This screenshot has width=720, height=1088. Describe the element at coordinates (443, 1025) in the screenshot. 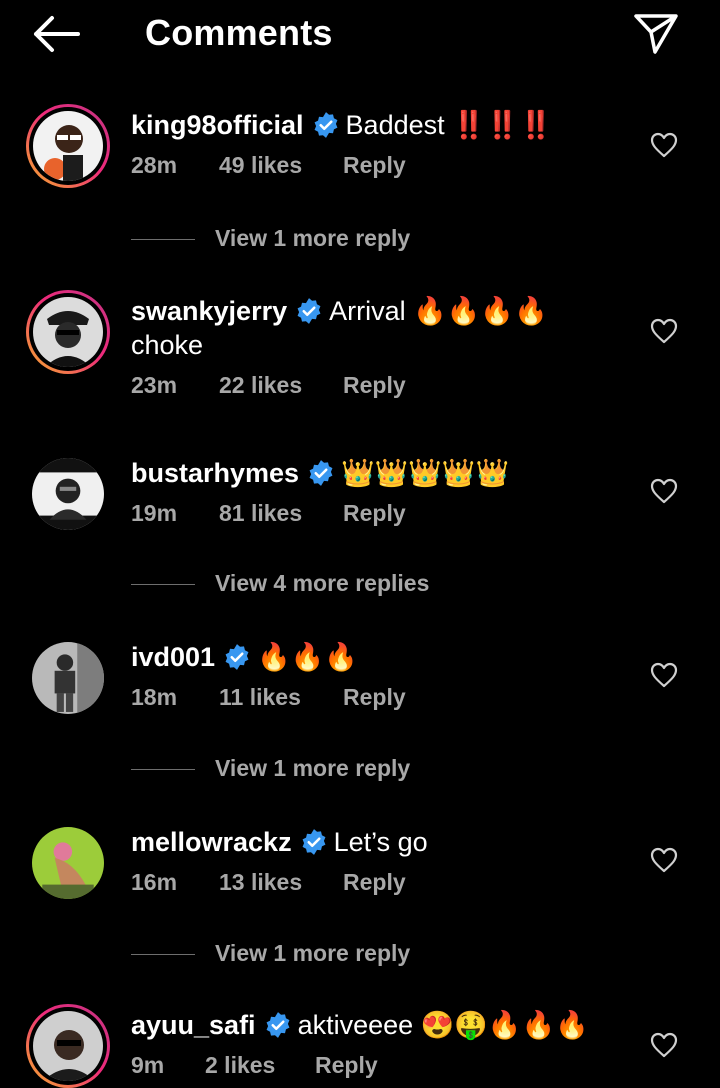

I see `comment-text: aktiveeee 😍🤑🔥🔥🔥` at that location.